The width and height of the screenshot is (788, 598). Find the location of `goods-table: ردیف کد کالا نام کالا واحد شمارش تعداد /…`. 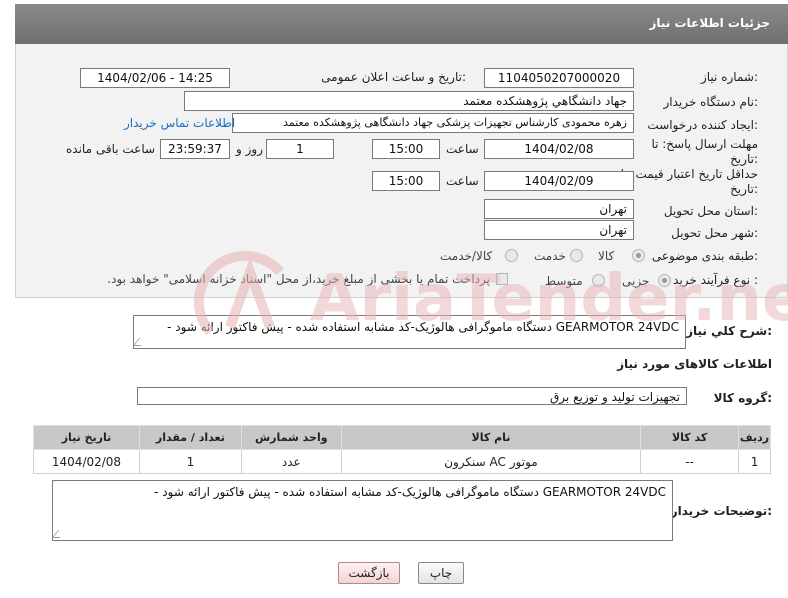

goods-table: ردیف کد کالا نام کالا واحد شمارش تعداد /… is located at coordinates (402, 449).